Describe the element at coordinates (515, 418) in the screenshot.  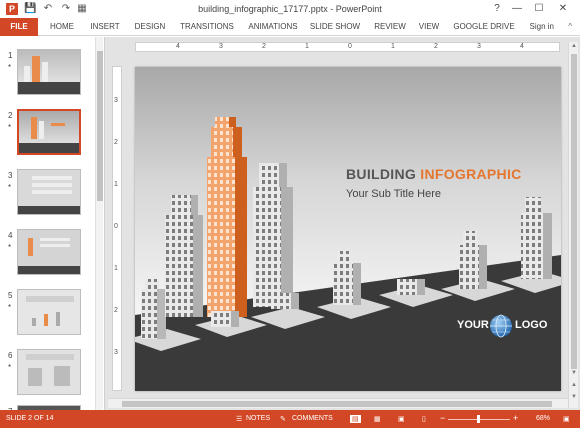
I see `zoom-in-button: +` at that location.